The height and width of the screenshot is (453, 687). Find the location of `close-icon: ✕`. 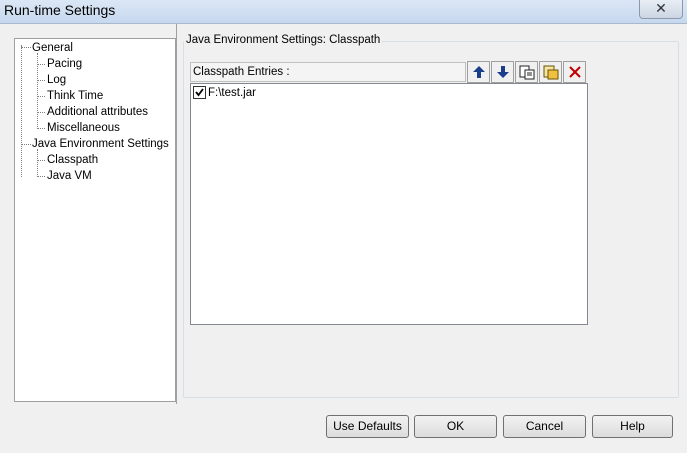

close-icon: ✕ is located at coordinates (661, 8).